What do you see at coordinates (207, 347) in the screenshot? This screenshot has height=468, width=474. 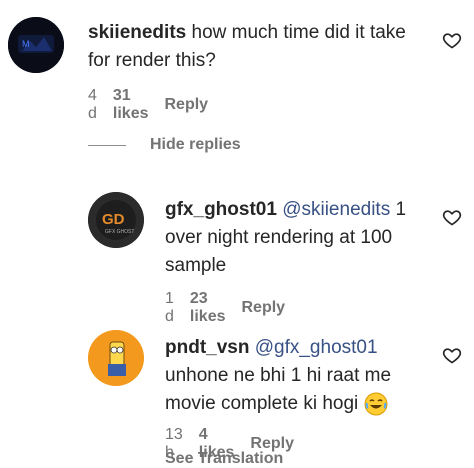 I see `comment-username: pndt_vsn` at bounding box center [207, 347].